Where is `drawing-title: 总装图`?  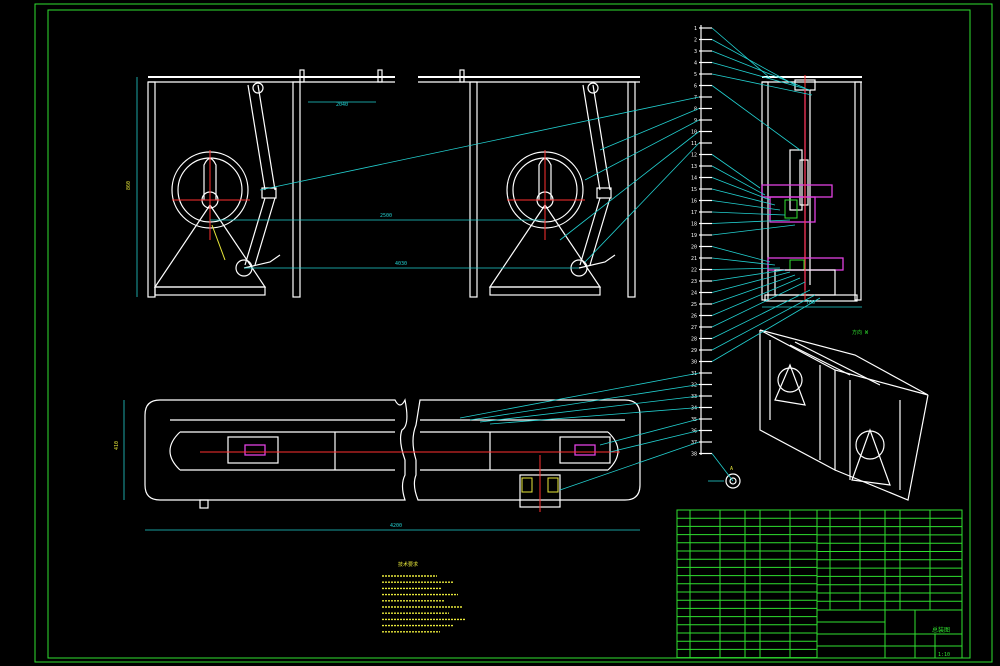 drawing-title: 总装图 is located at coordinates (941, 630).